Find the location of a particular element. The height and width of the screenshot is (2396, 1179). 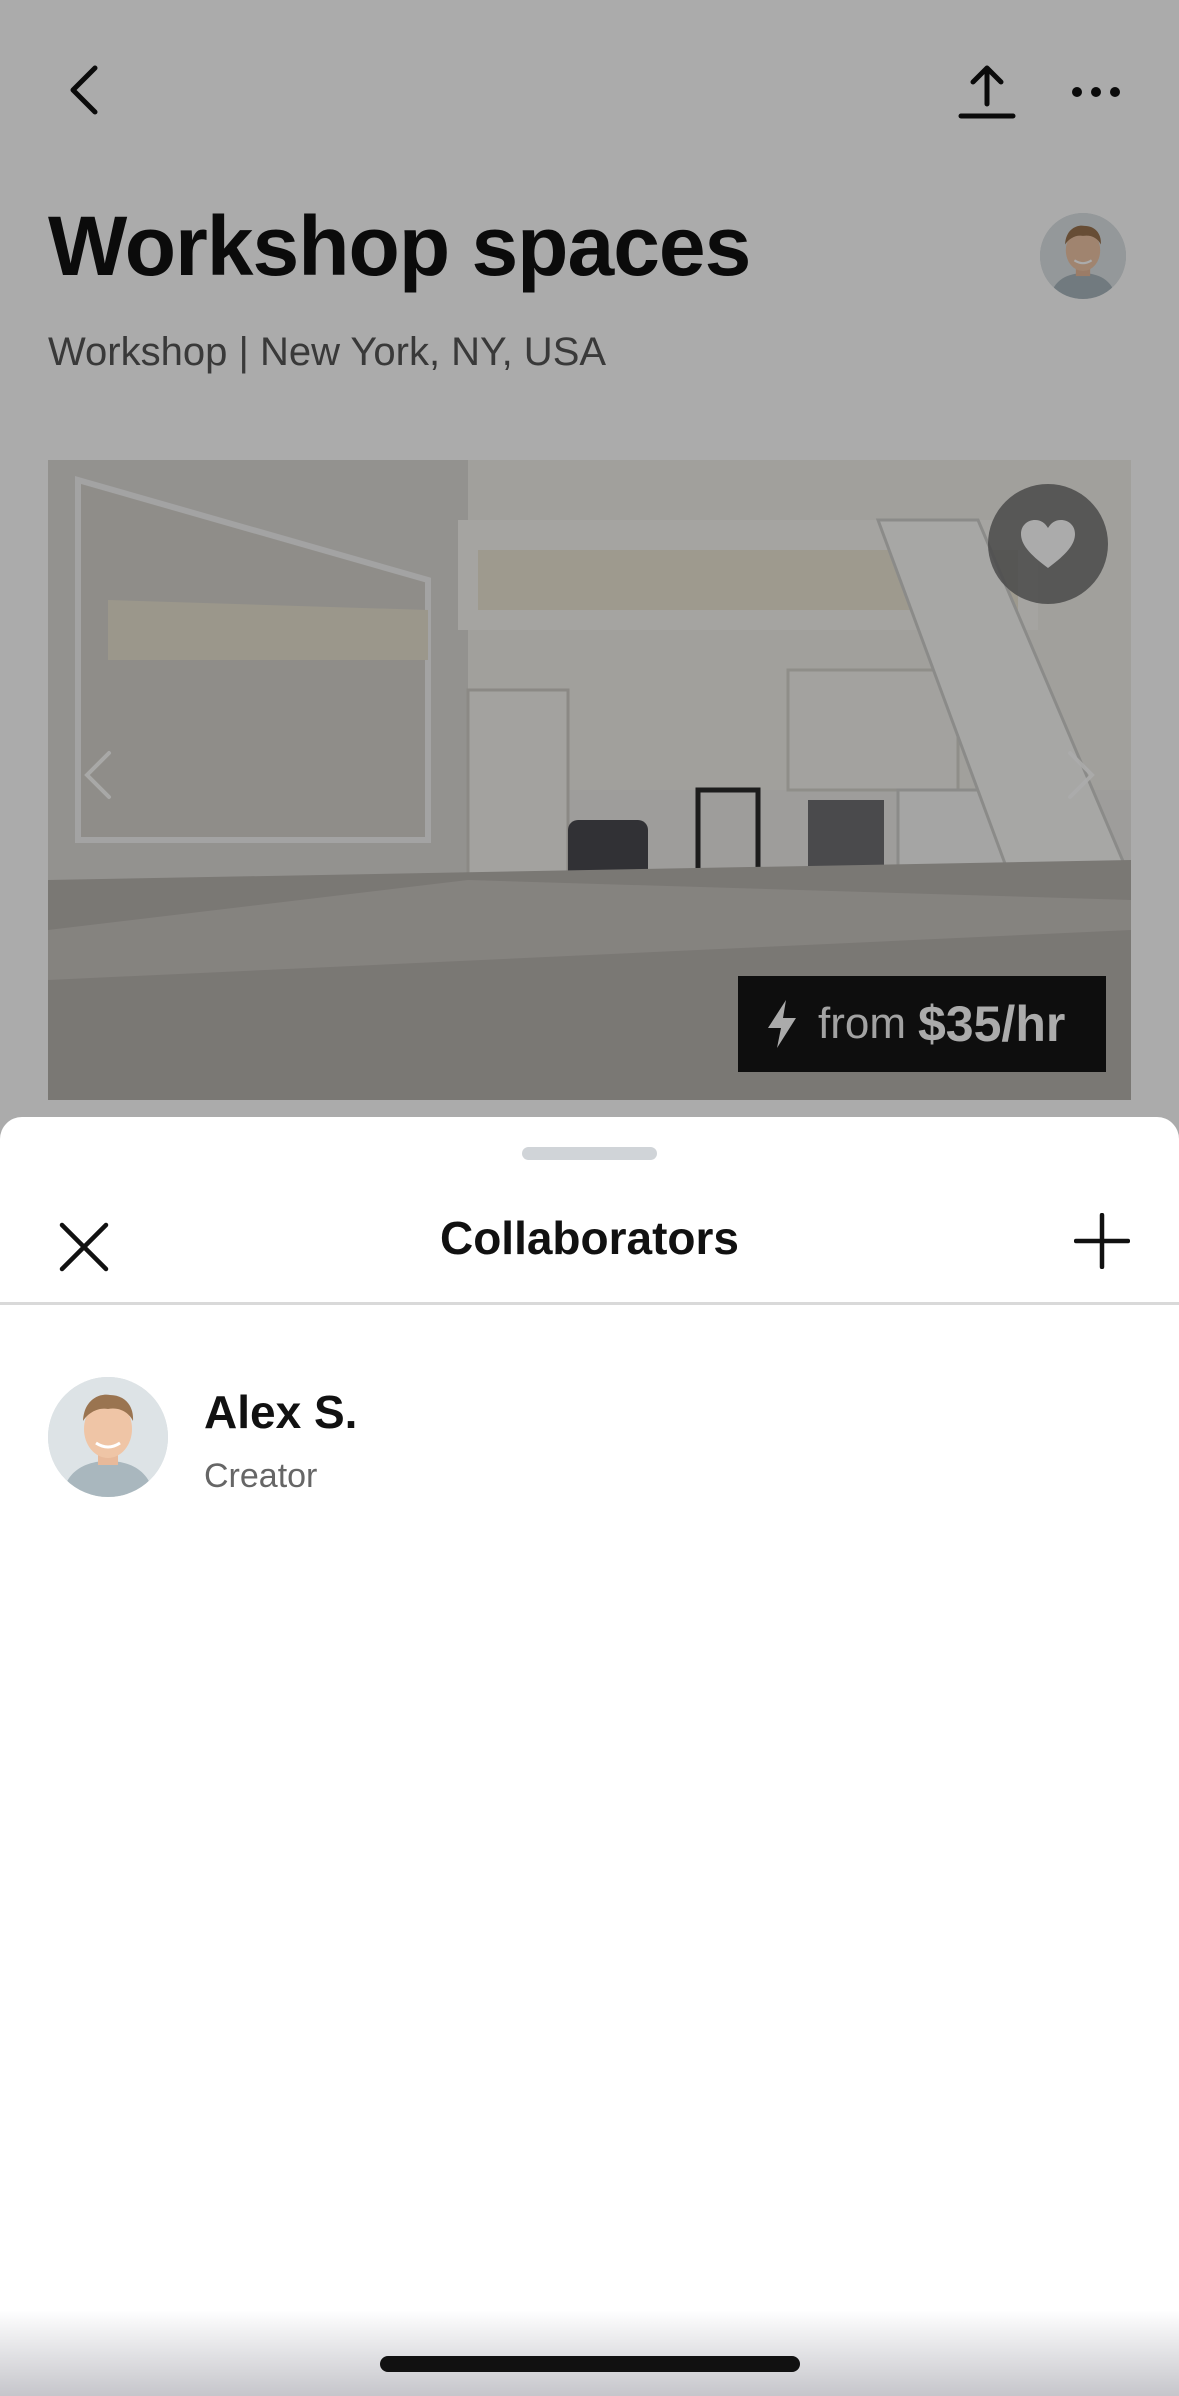

share-upload-icon is located at coordinates (987, 92).